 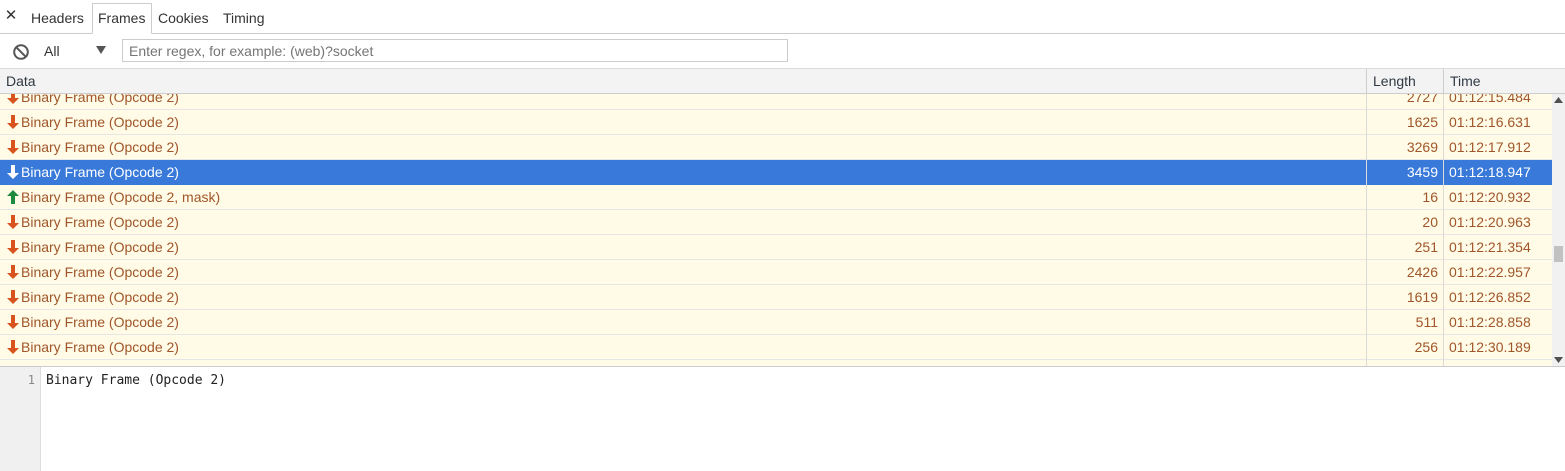 I want to click on frame-row: Binary Frame (Opcode 2) 511 01:12:28.858, so click(x=776, y=322).